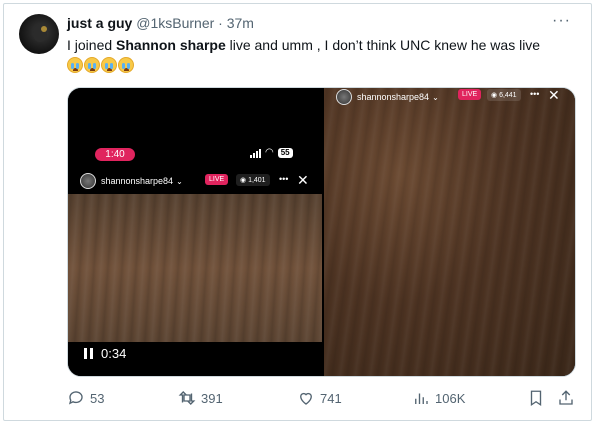 This screenshot has height=424, width=595. What do you see at coordinates (171, 45) in the screenshot?
I see `tweet-text-bold: Shannon sharpe` at bounding box center [171, 45].